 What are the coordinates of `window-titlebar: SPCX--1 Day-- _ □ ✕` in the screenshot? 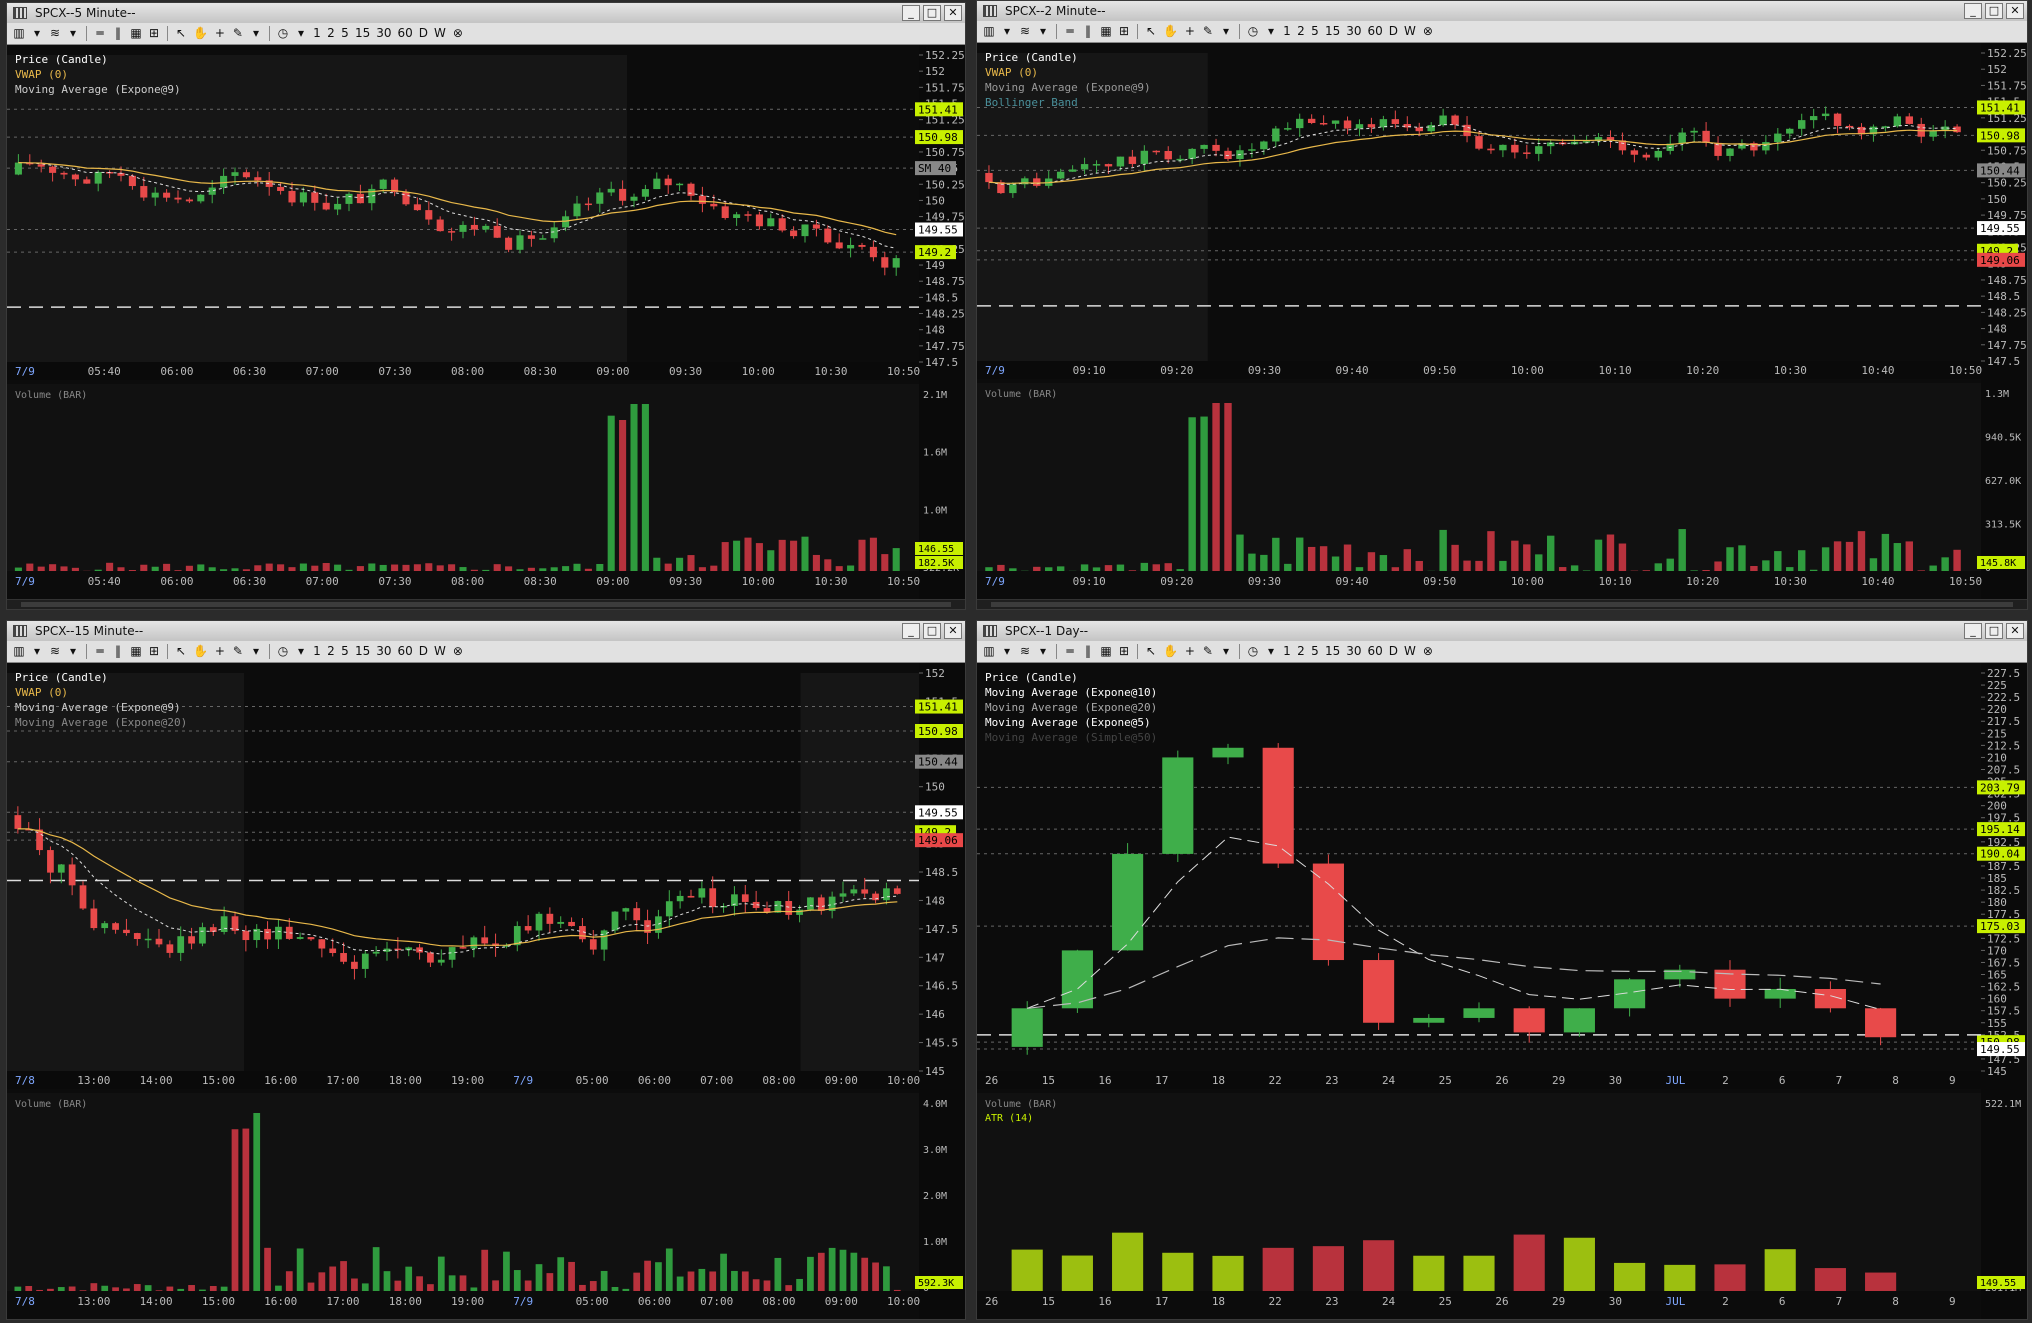 It's located at (1502, 631).